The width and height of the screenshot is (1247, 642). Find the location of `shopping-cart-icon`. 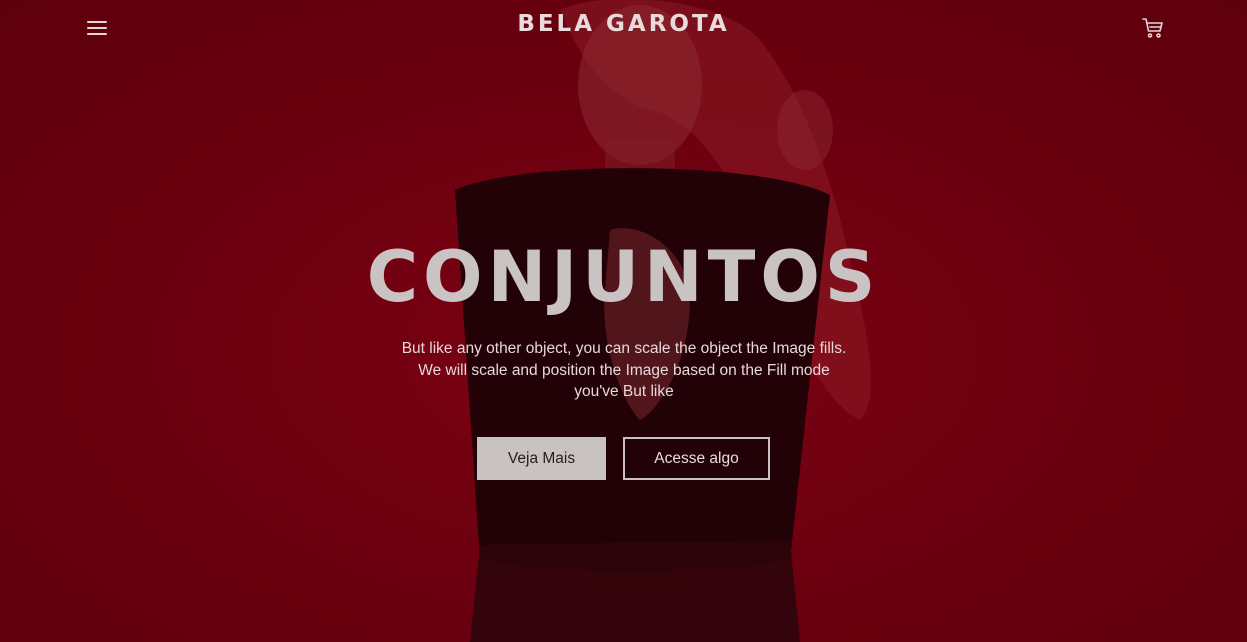

shopping-cart-icon is located at coordinates (1153, 28).